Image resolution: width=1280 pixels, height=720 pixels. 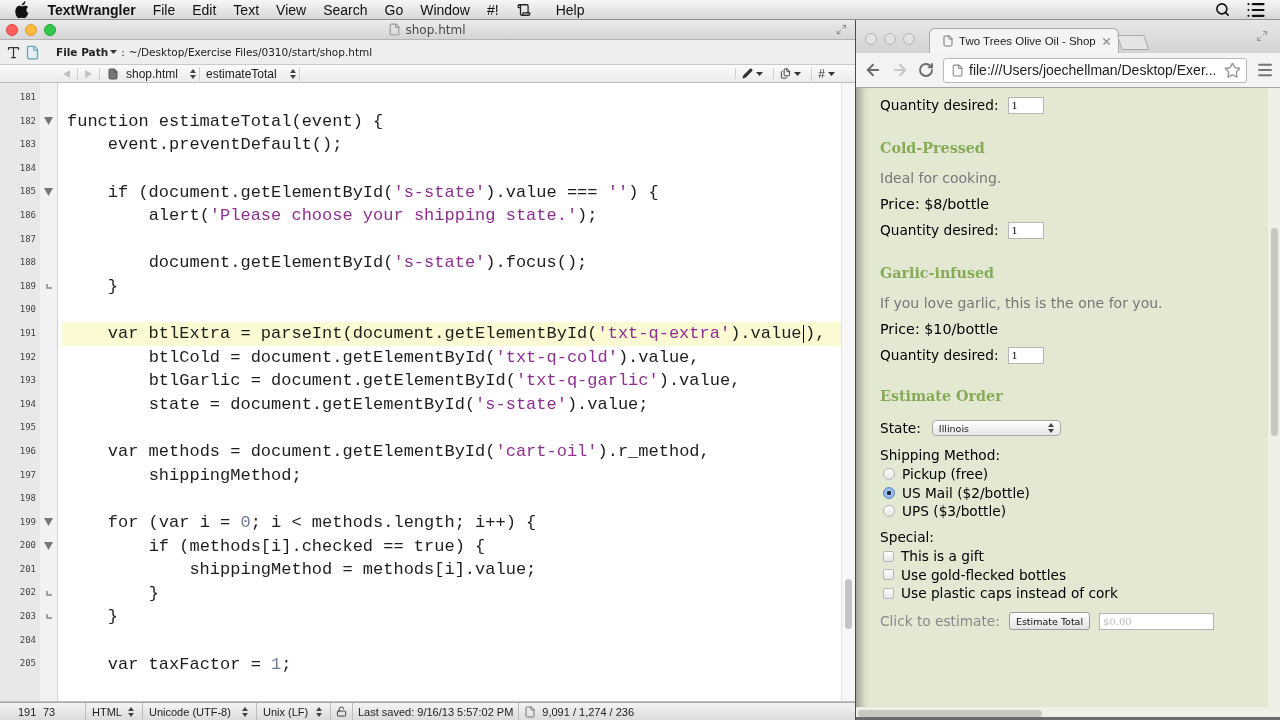 I want to click on apple-icon, so click(x=21, y=9).